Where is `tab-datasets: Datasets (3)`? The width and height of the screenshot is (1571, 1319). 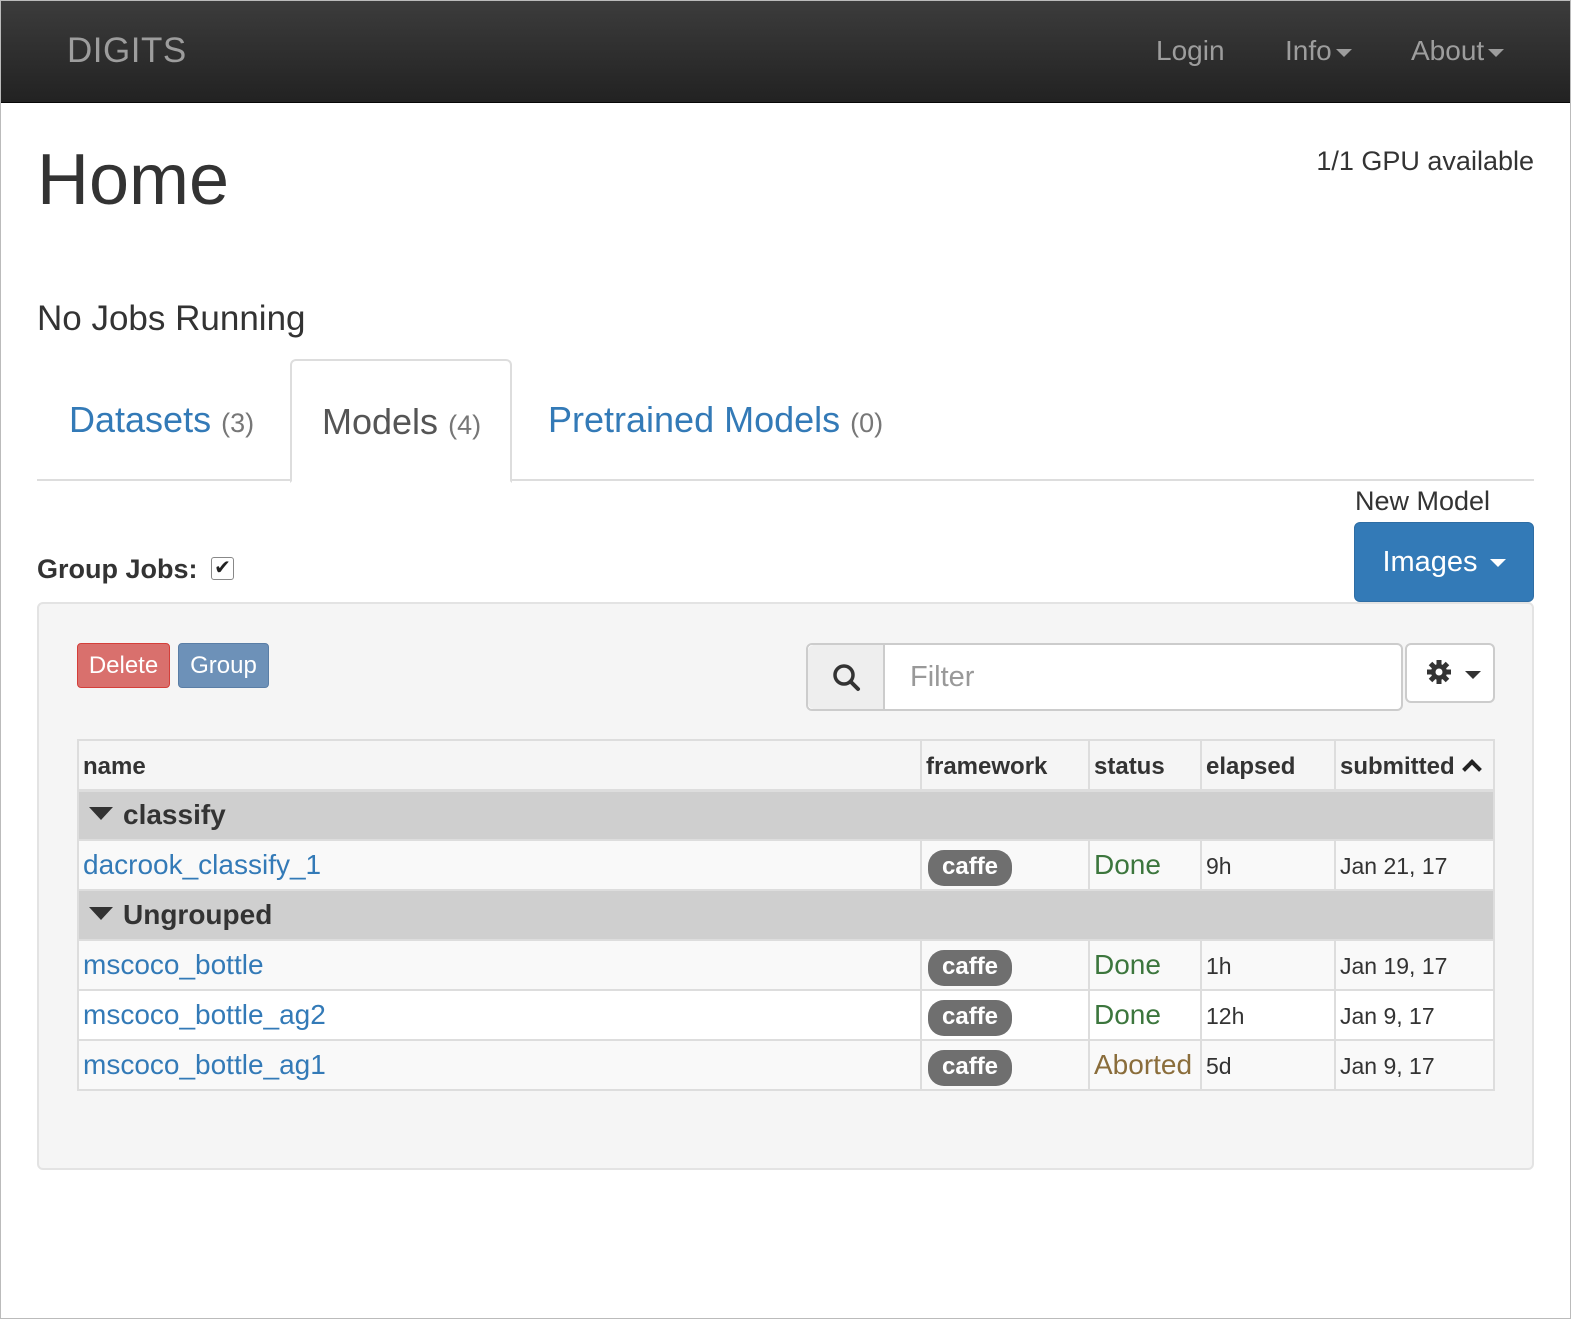 tab-datasets: Datasets (3) is located at coordinates (161, 420).